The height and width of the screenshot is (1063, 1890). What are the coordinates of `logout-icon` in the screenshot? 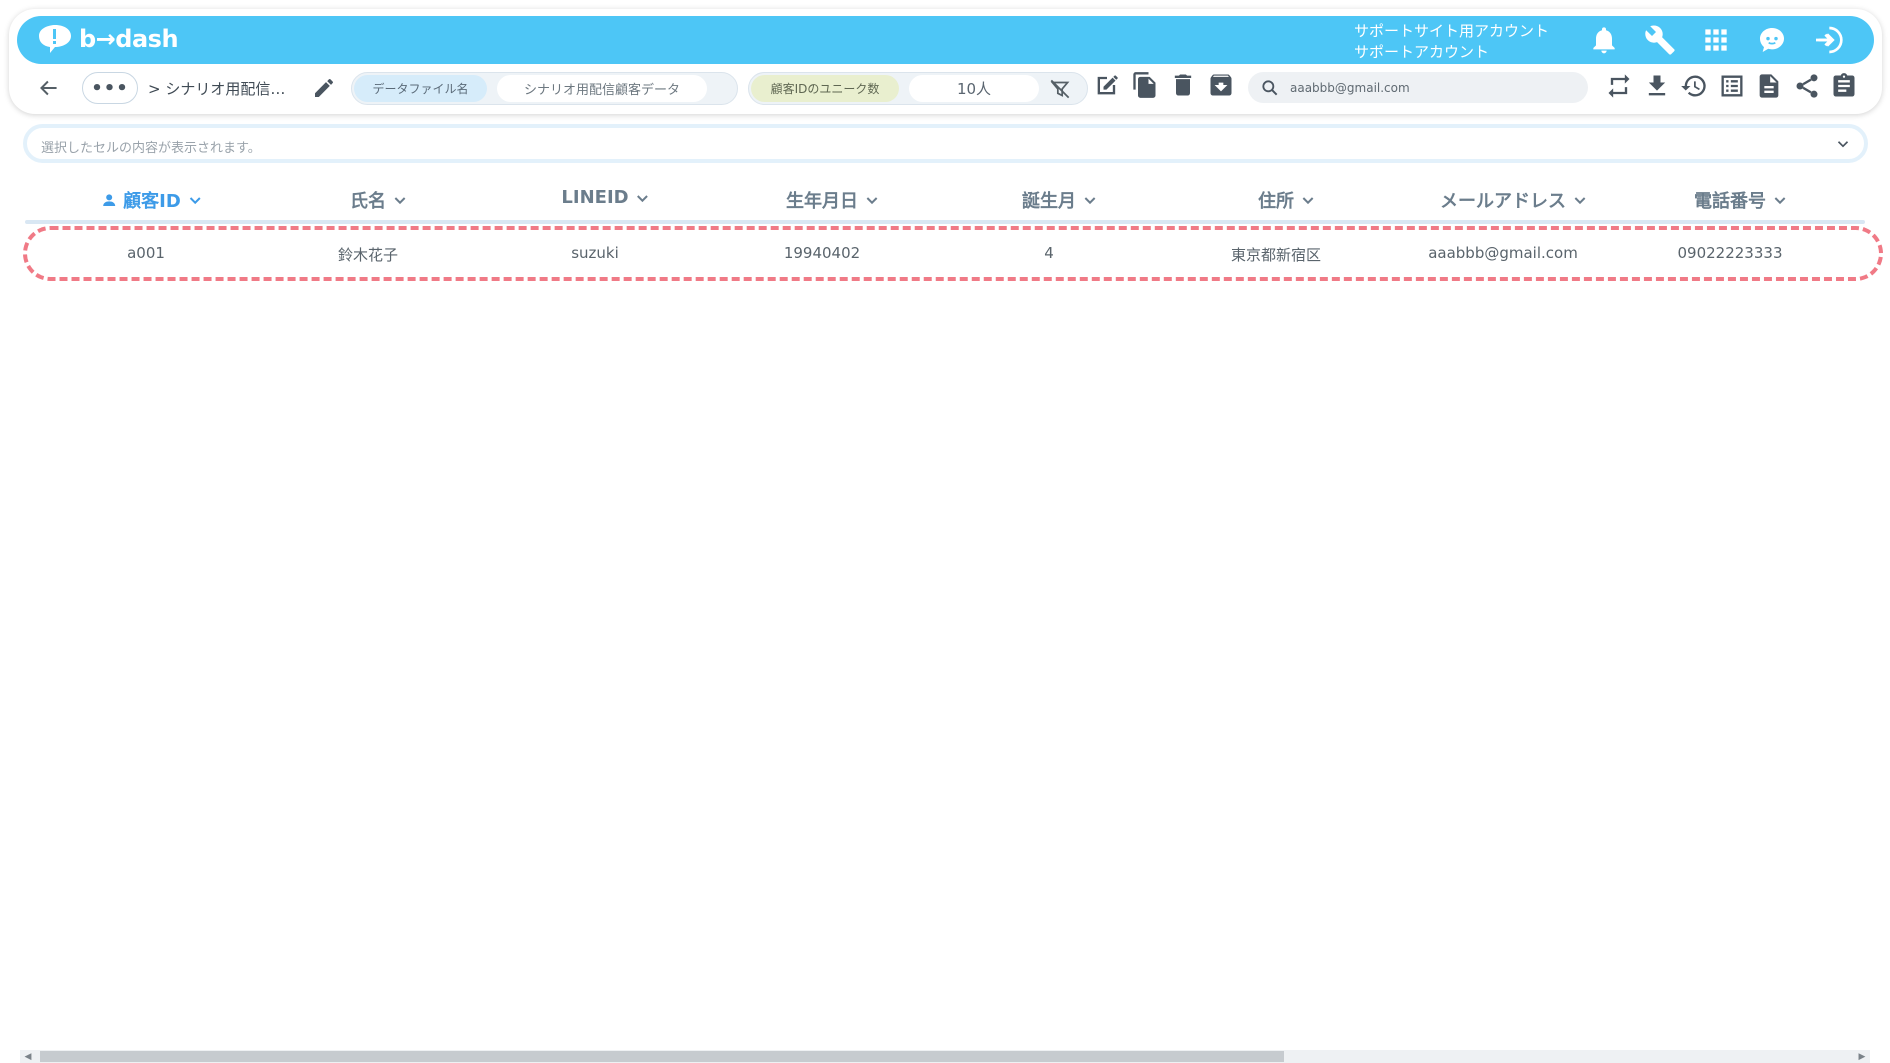 It's located at (1828, 40).